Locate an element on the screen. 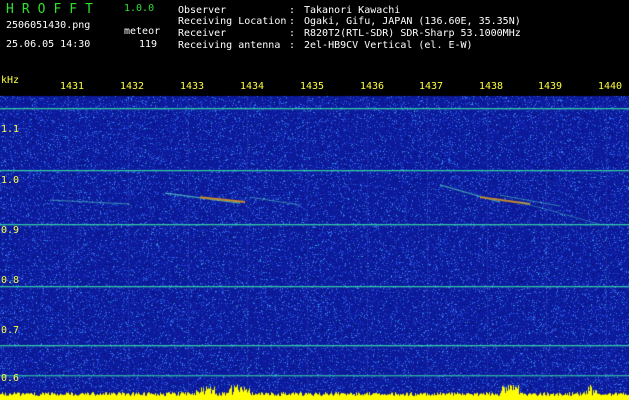 Image resolution: width=629 pixels, height=400 pixels. observer-label: Observer is located at coordinates (202, 10).